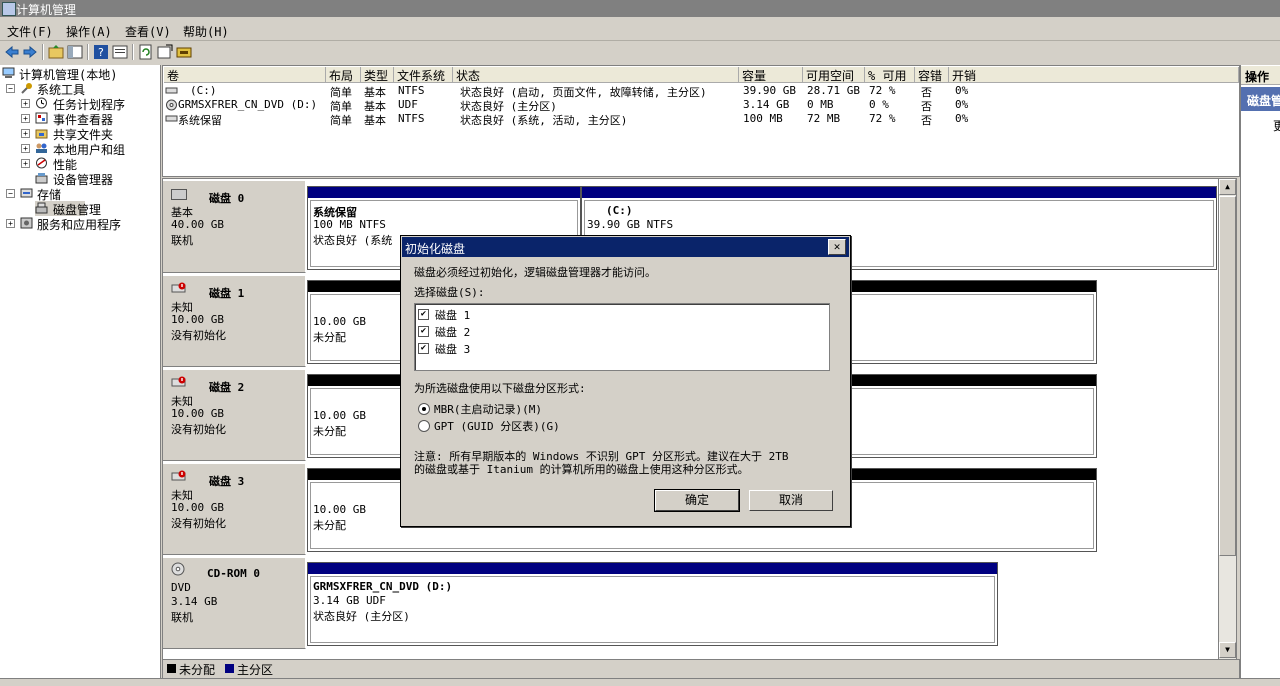 The height and width of the screenshot is (686, 1280). Describe the element at coordinates (500, 388) in the screenshot. I see `partition-style-label: 为所选磁盘使用以下磁盘分区形式:` at that location.